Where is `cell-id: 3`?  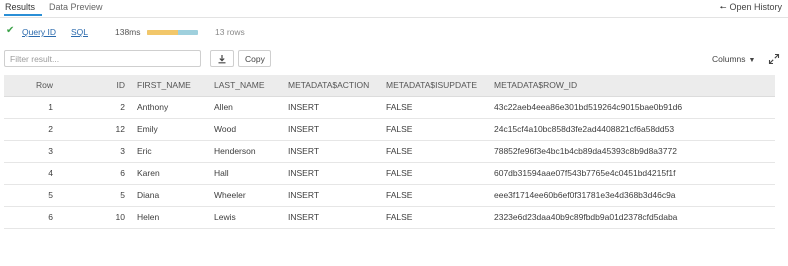
cell-id: 3 is located at coordinates (122, 151).